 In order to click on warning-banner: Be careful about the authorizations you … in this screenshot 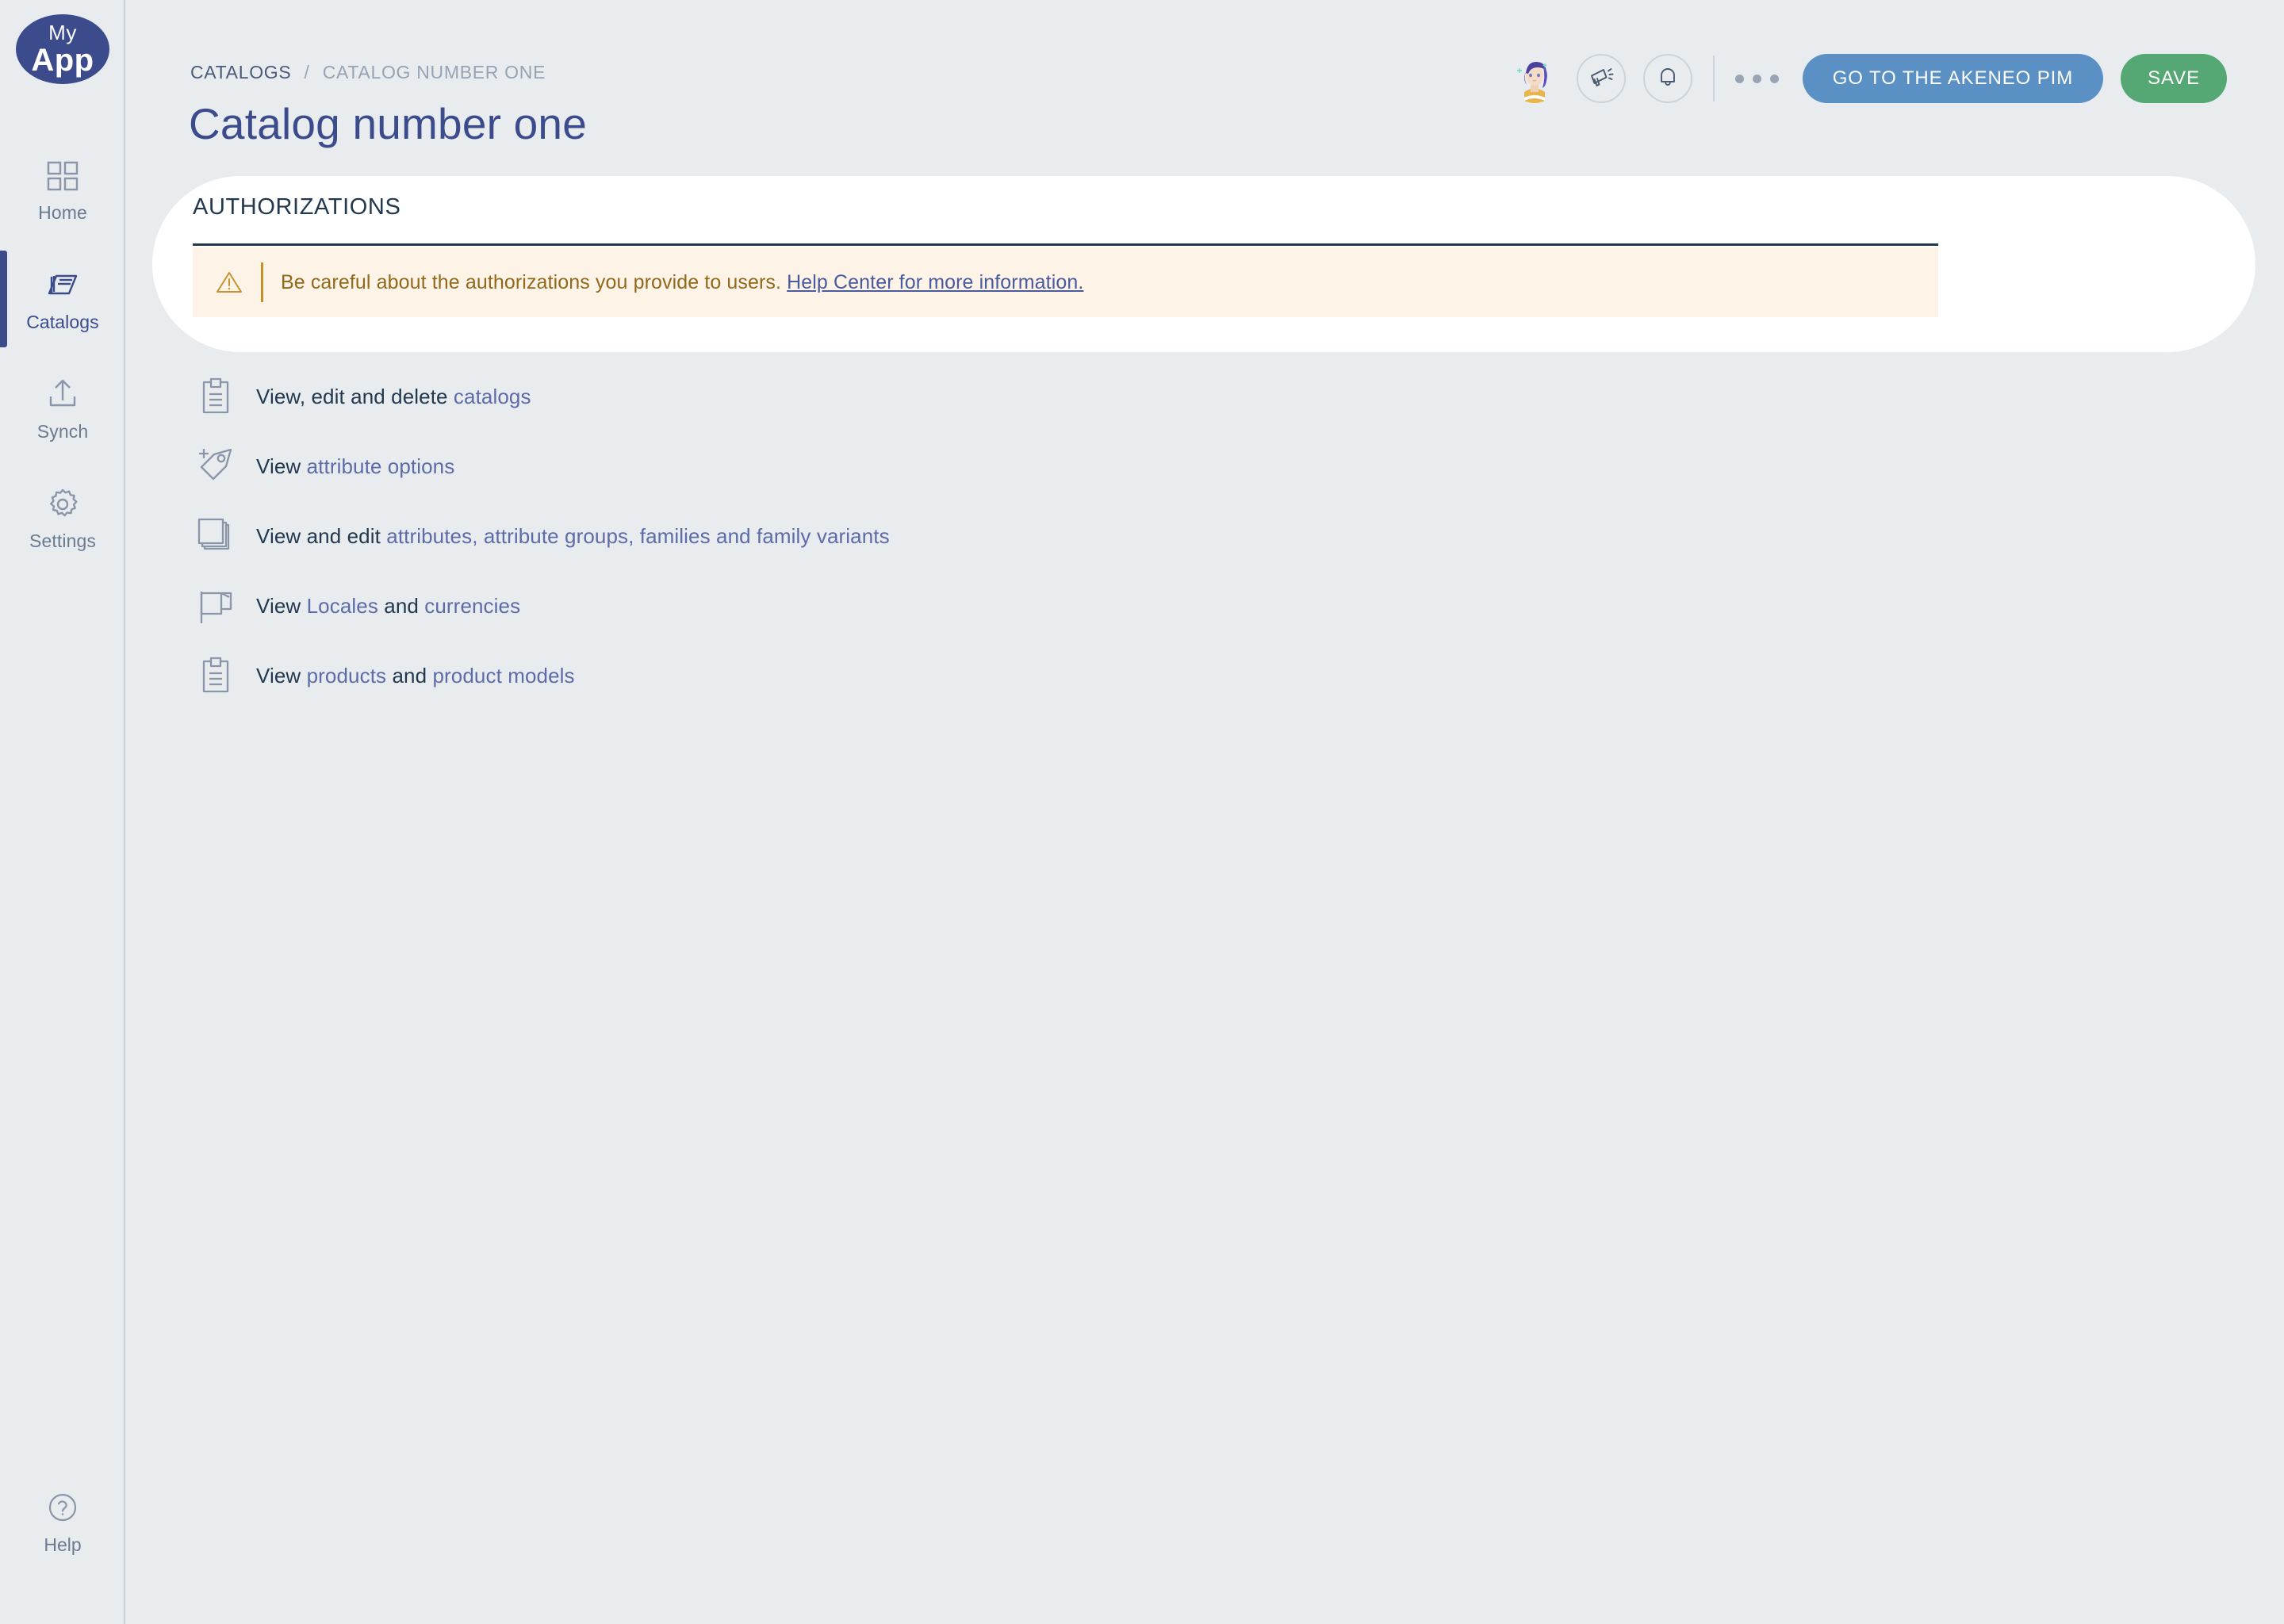, I will do `click(1065, 282)`.